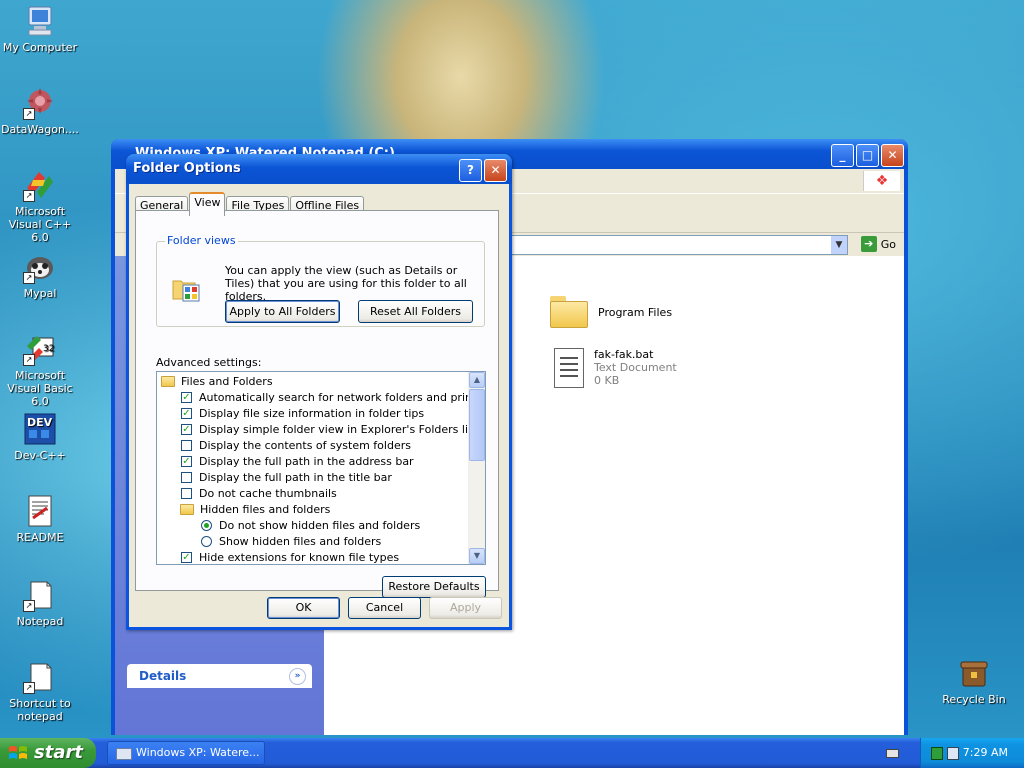 Image resolution: width=1024 pixels, height=768 pixels. Describe the element at coordinates (465, 608) in the screenshot. I see `apply-button: Apply` at that location.